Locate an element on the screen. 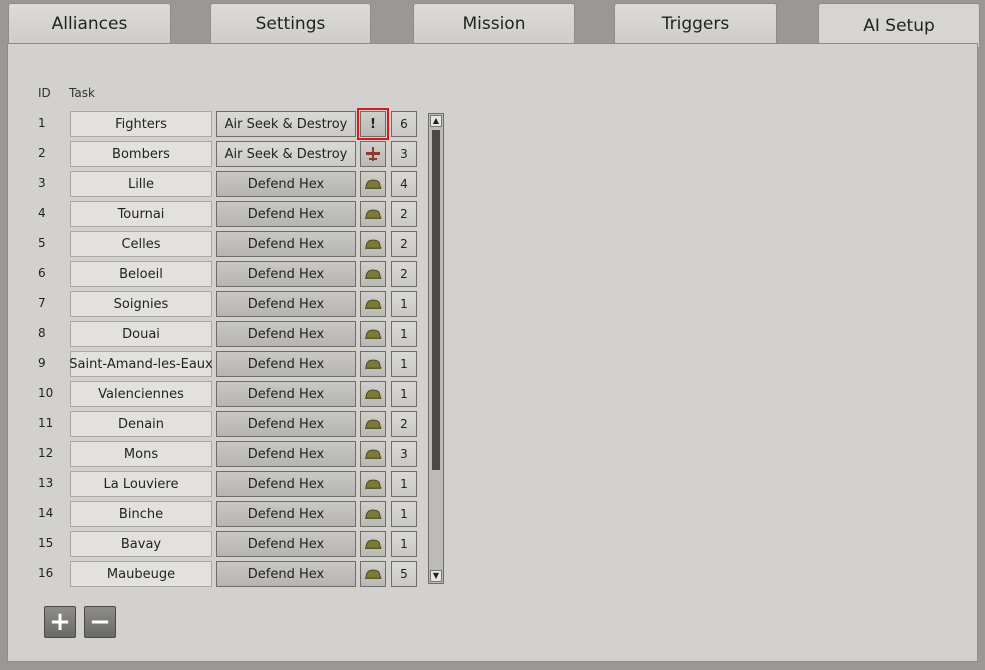 The height and width of the screenshot is (670, 985). tab-mission: Mission is located at coordinates (494, 23).